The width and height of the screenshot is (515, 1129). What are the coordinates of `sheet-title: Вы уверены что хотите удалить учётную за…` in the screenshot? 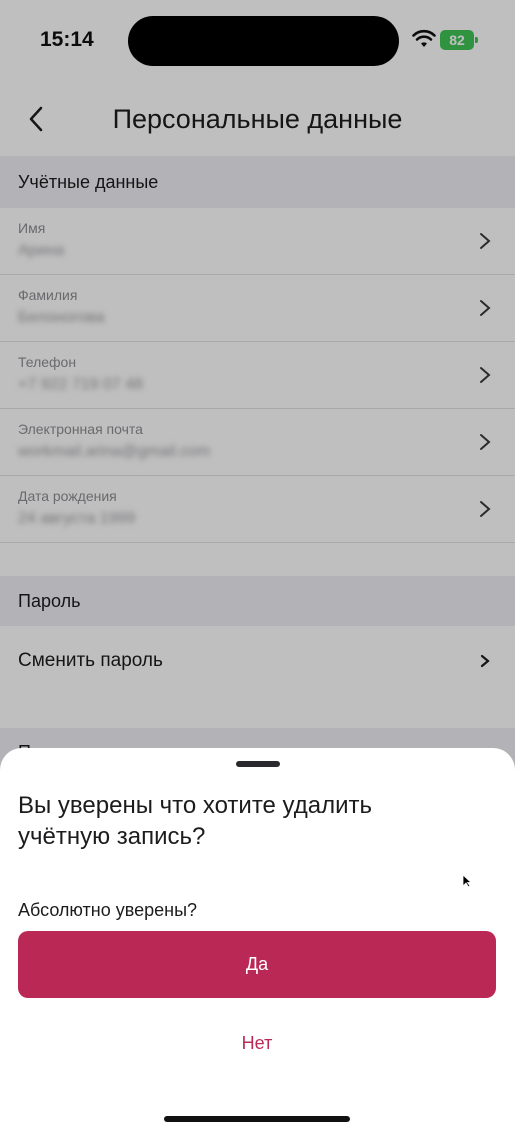 It's located at (195, 821).